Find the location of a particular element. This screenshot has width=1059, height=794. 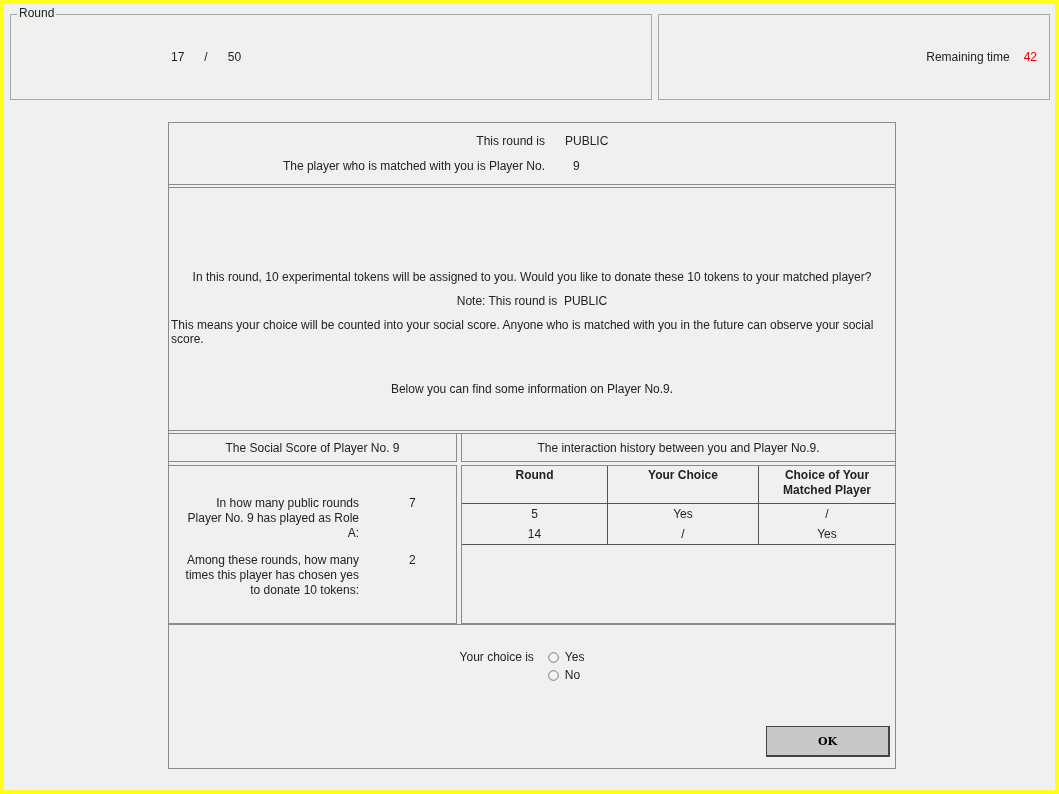

panel-title: The Social Score of Player No. 9 is located at coordinates (313, 448).